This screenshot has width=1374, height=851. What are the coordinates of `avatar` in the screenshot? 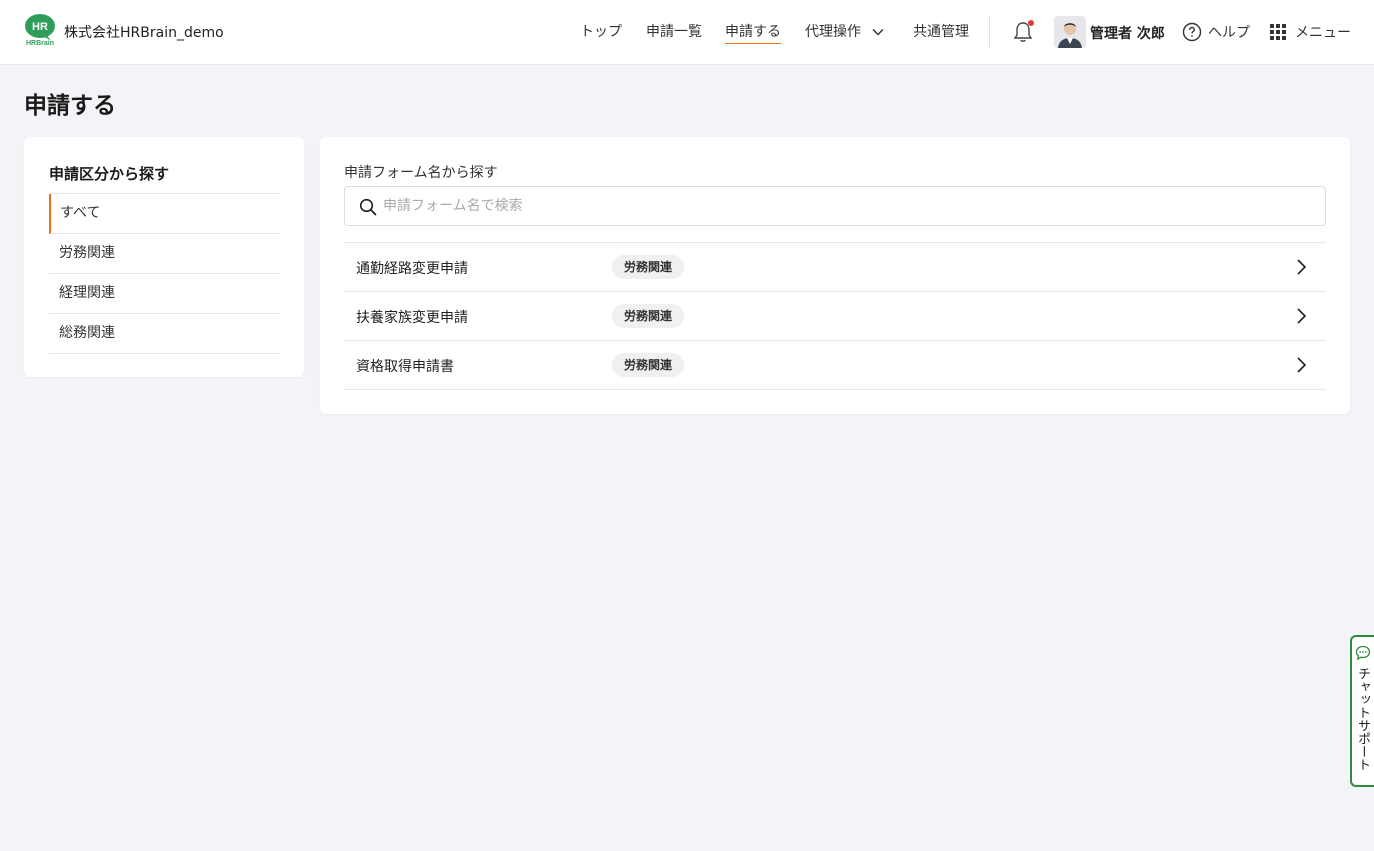 It's located at (1070, 32).